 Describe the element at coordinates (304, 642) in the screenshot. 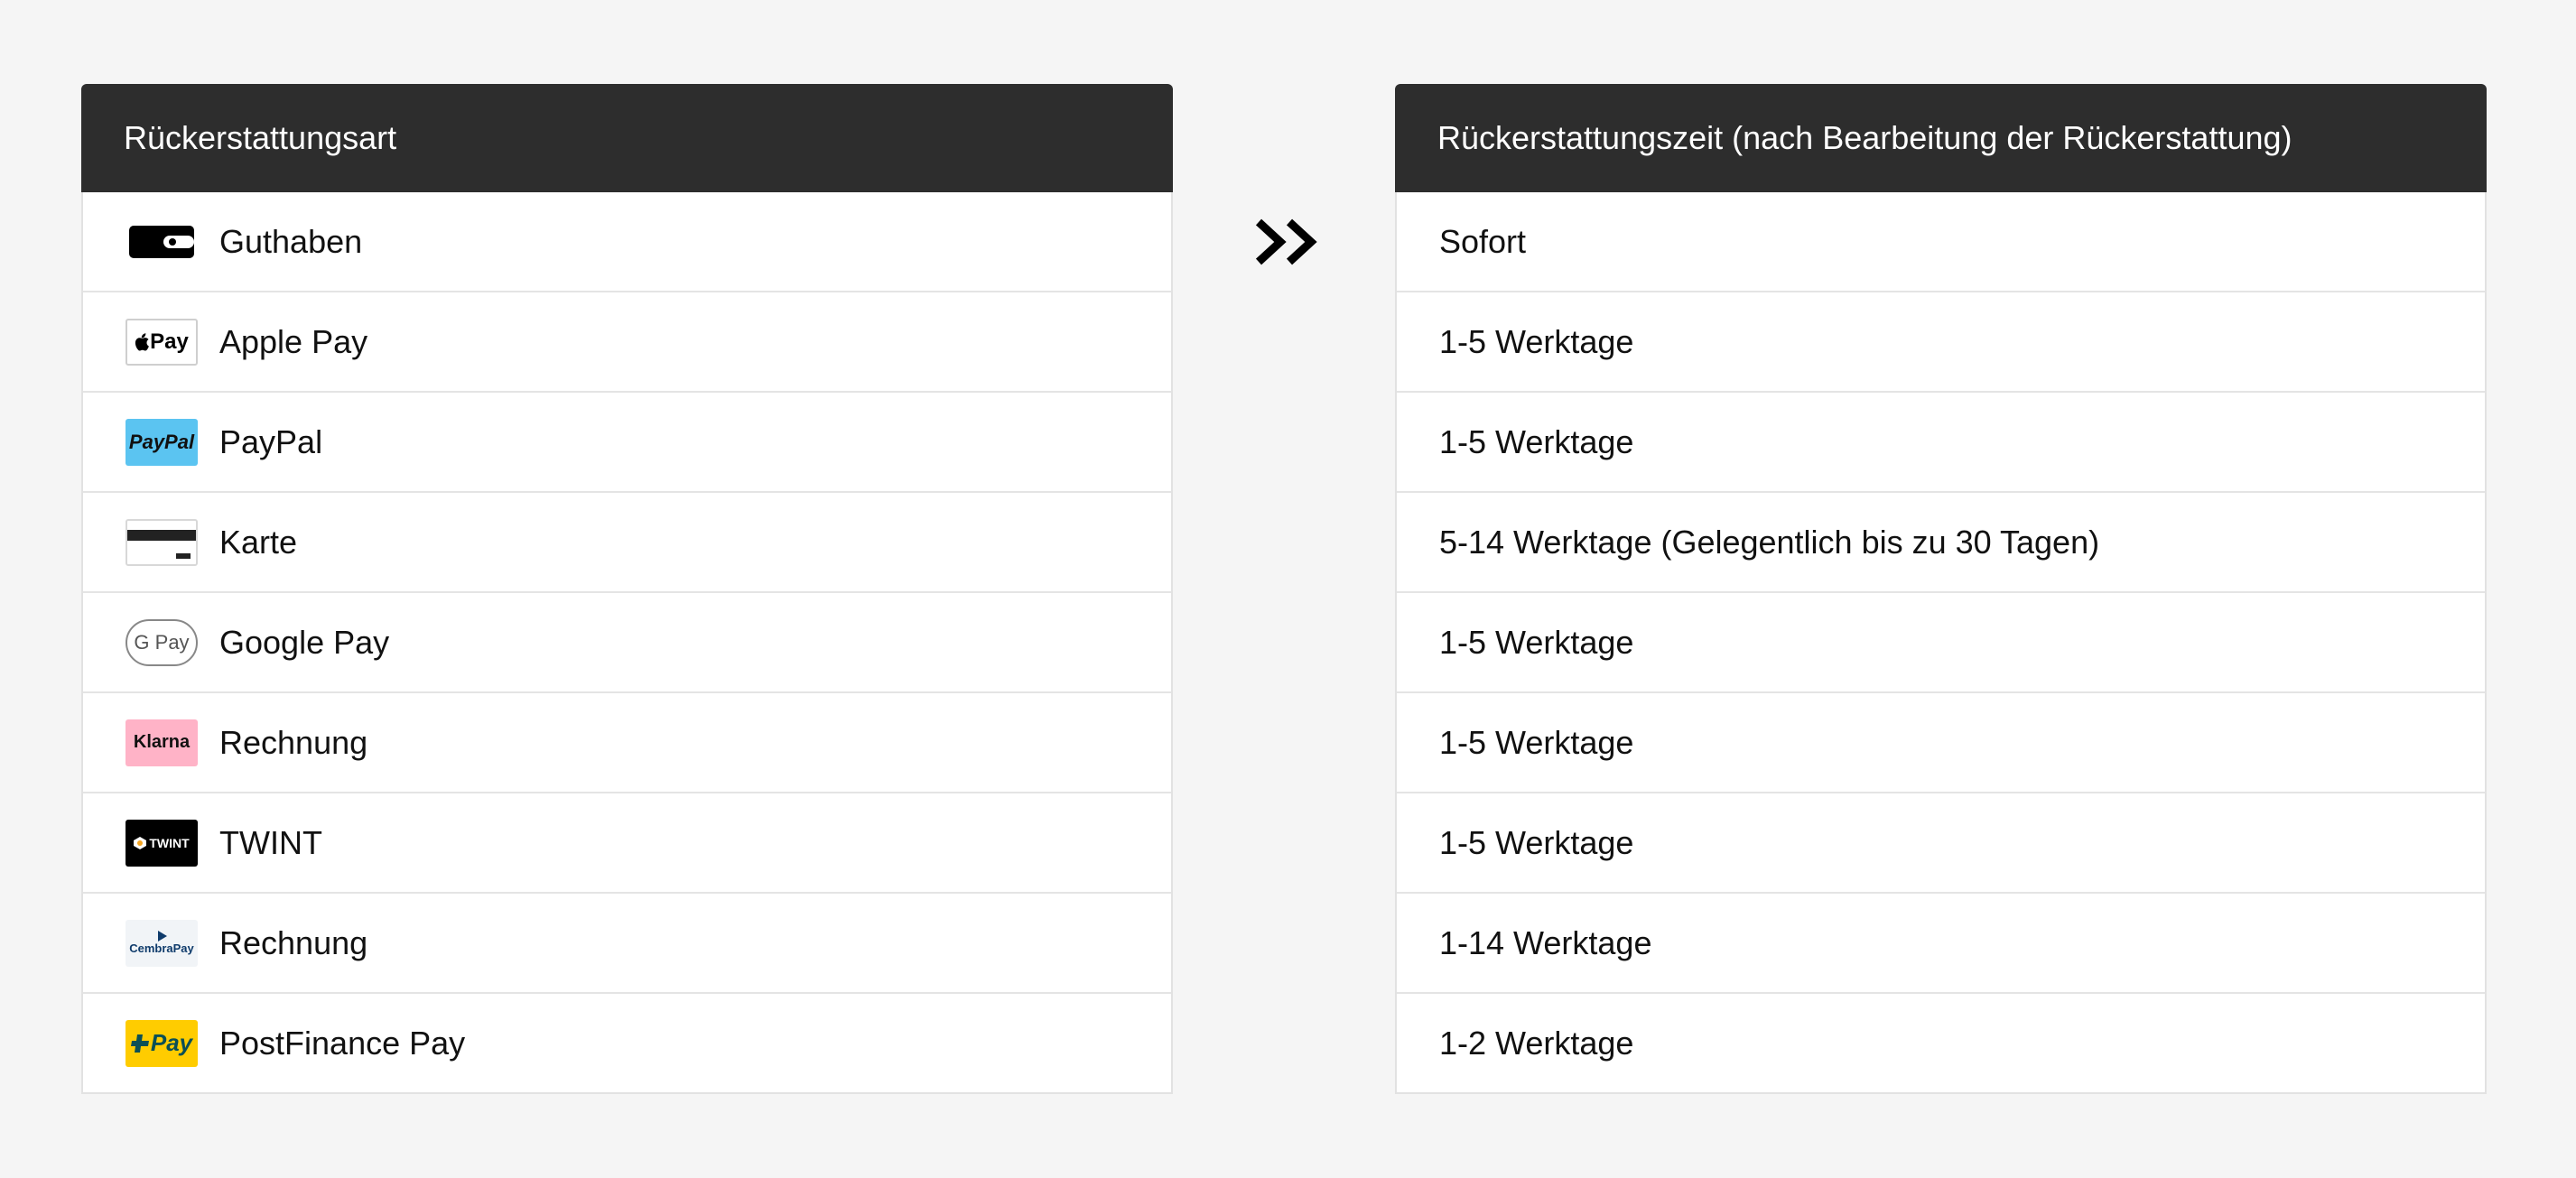

I see `refund-type-label: Google Pay` at that location.